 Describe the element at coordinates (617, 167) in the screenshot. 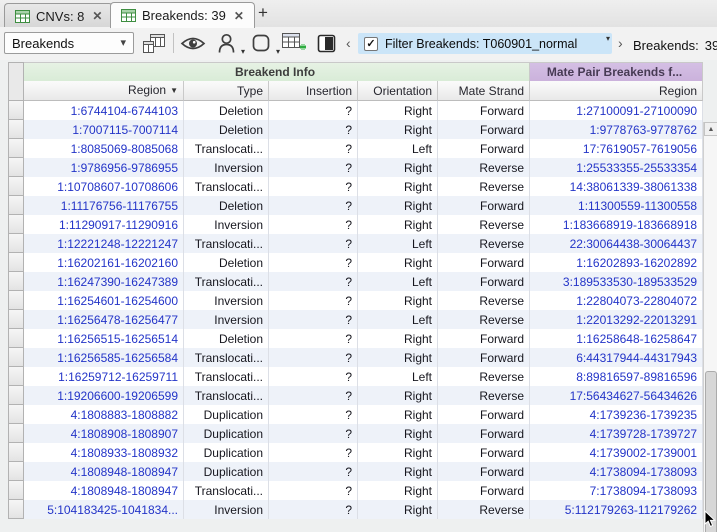

I see `region-cell: 1:25533355-25533354` at that location.